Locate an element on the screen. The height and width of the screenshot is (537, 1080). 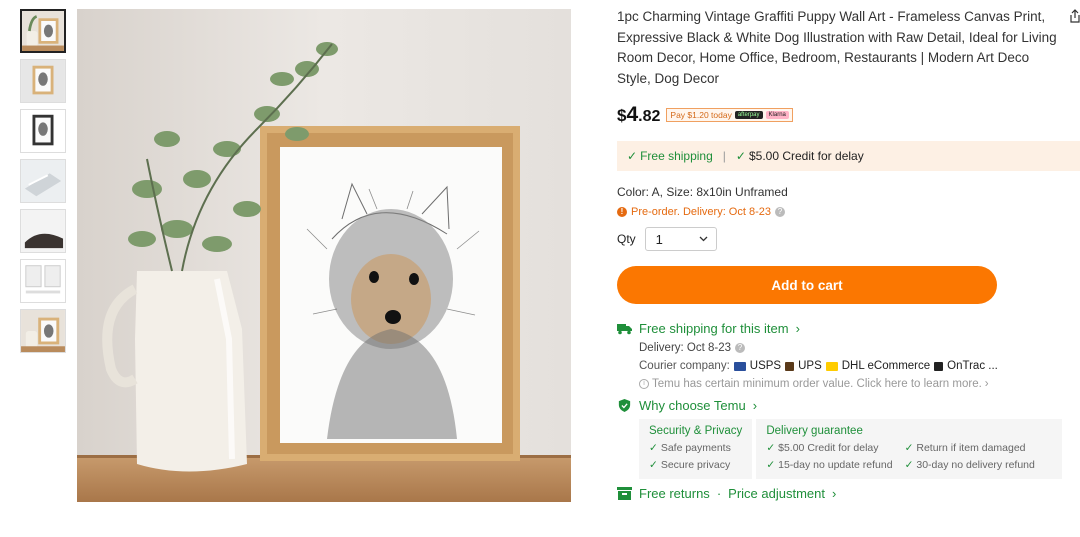
quantity-row: Qty 1 is located at coordinates (847, 239).